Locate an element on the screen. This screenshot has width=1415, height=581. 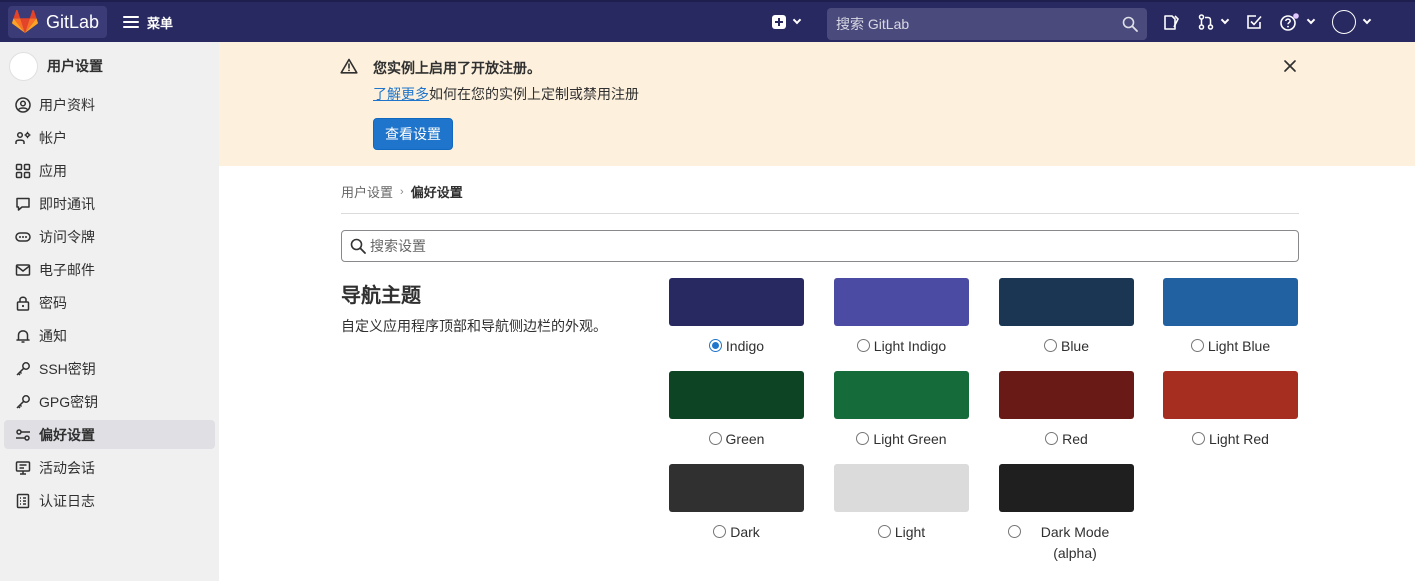
theme-radio-label: Light Indigo is located at coordinates (901, 346).